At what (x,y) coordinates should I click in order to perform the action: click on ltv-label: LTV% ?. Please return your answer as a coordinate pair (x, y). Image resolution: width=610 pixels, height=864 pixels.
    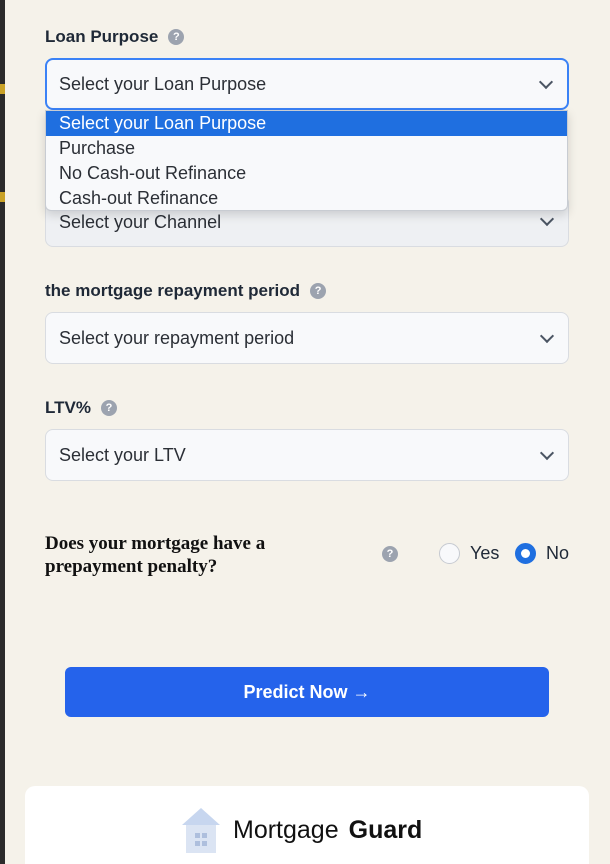
    Looking at the image, I should click on (81, 408).